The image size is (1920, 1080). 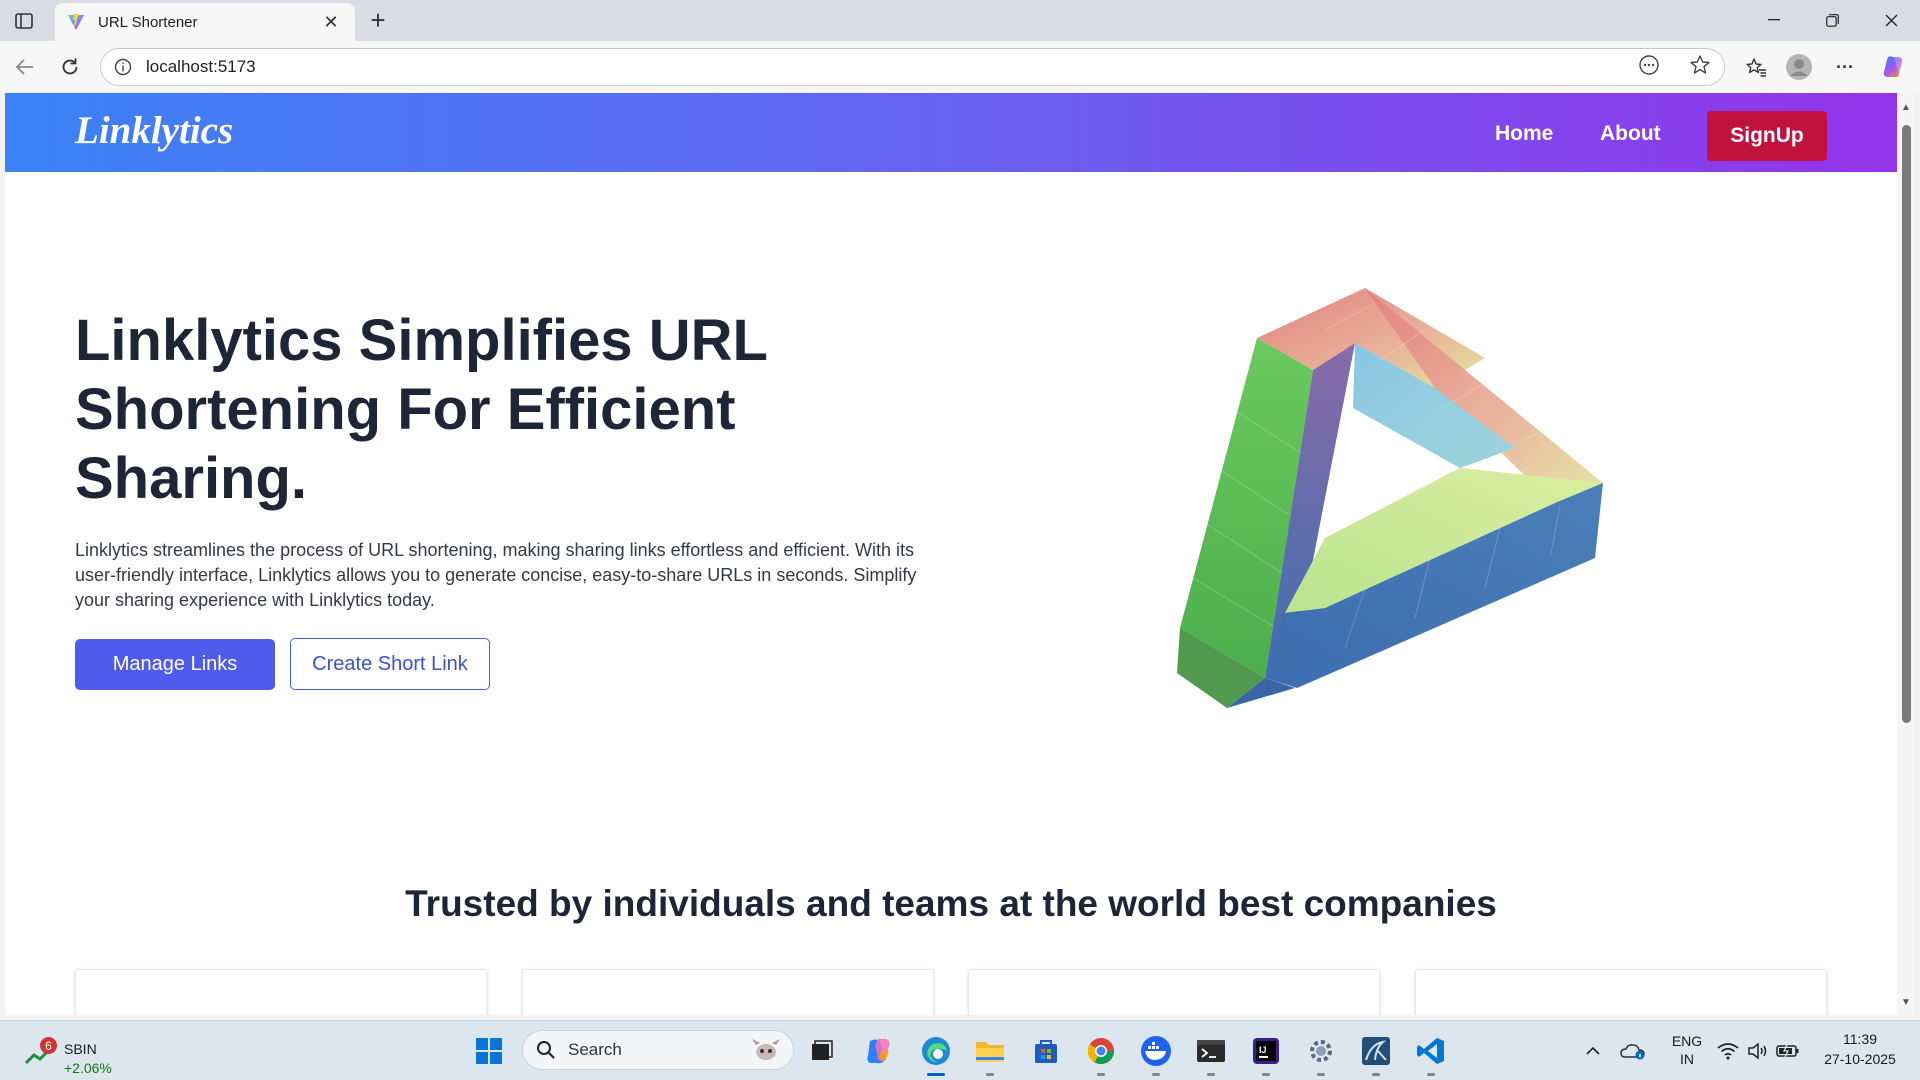 I want to click on minimize-button, so click(x=1774, y=20).